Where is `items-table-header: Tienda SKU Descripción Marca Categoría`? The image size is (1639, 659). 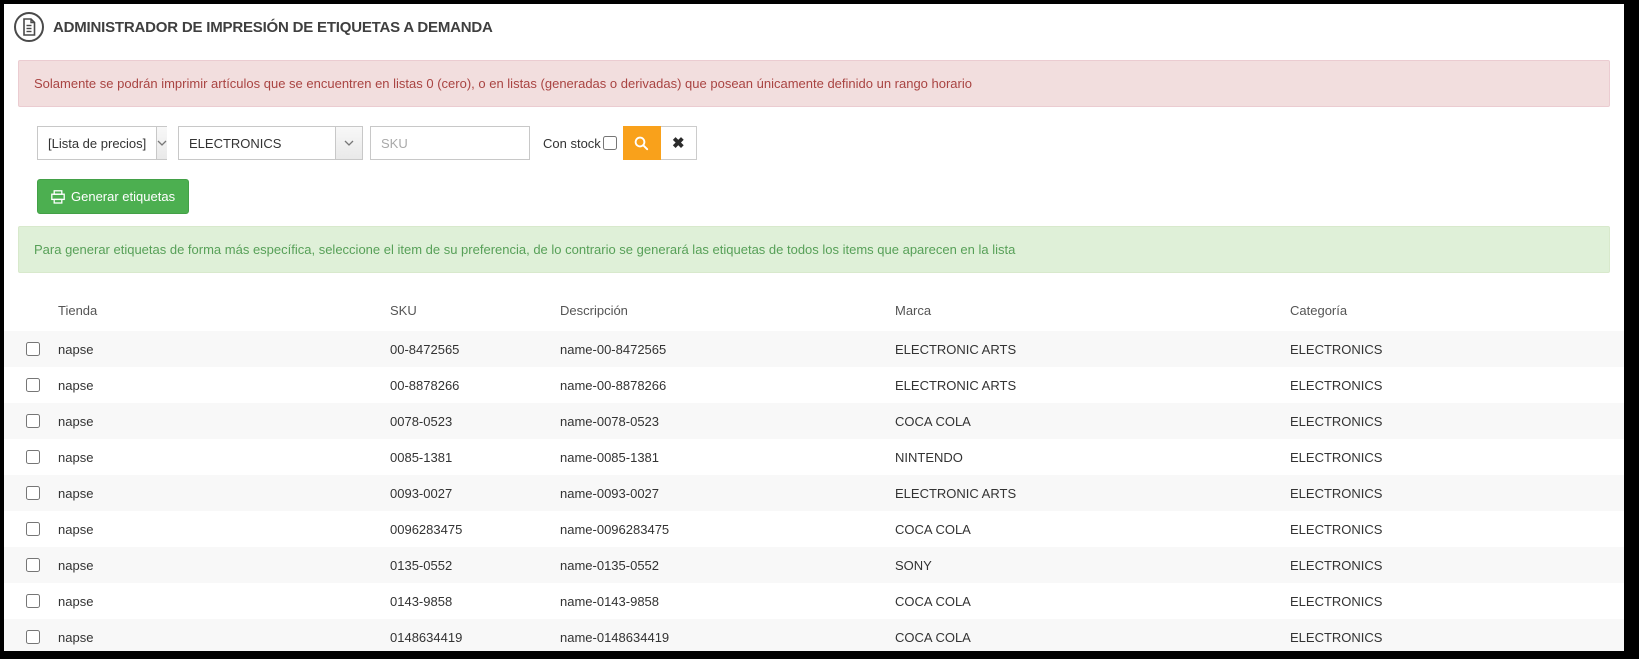 items-table-header: Tienda SKU Descripción Marca Categoría is located at coordinates (814, 310).